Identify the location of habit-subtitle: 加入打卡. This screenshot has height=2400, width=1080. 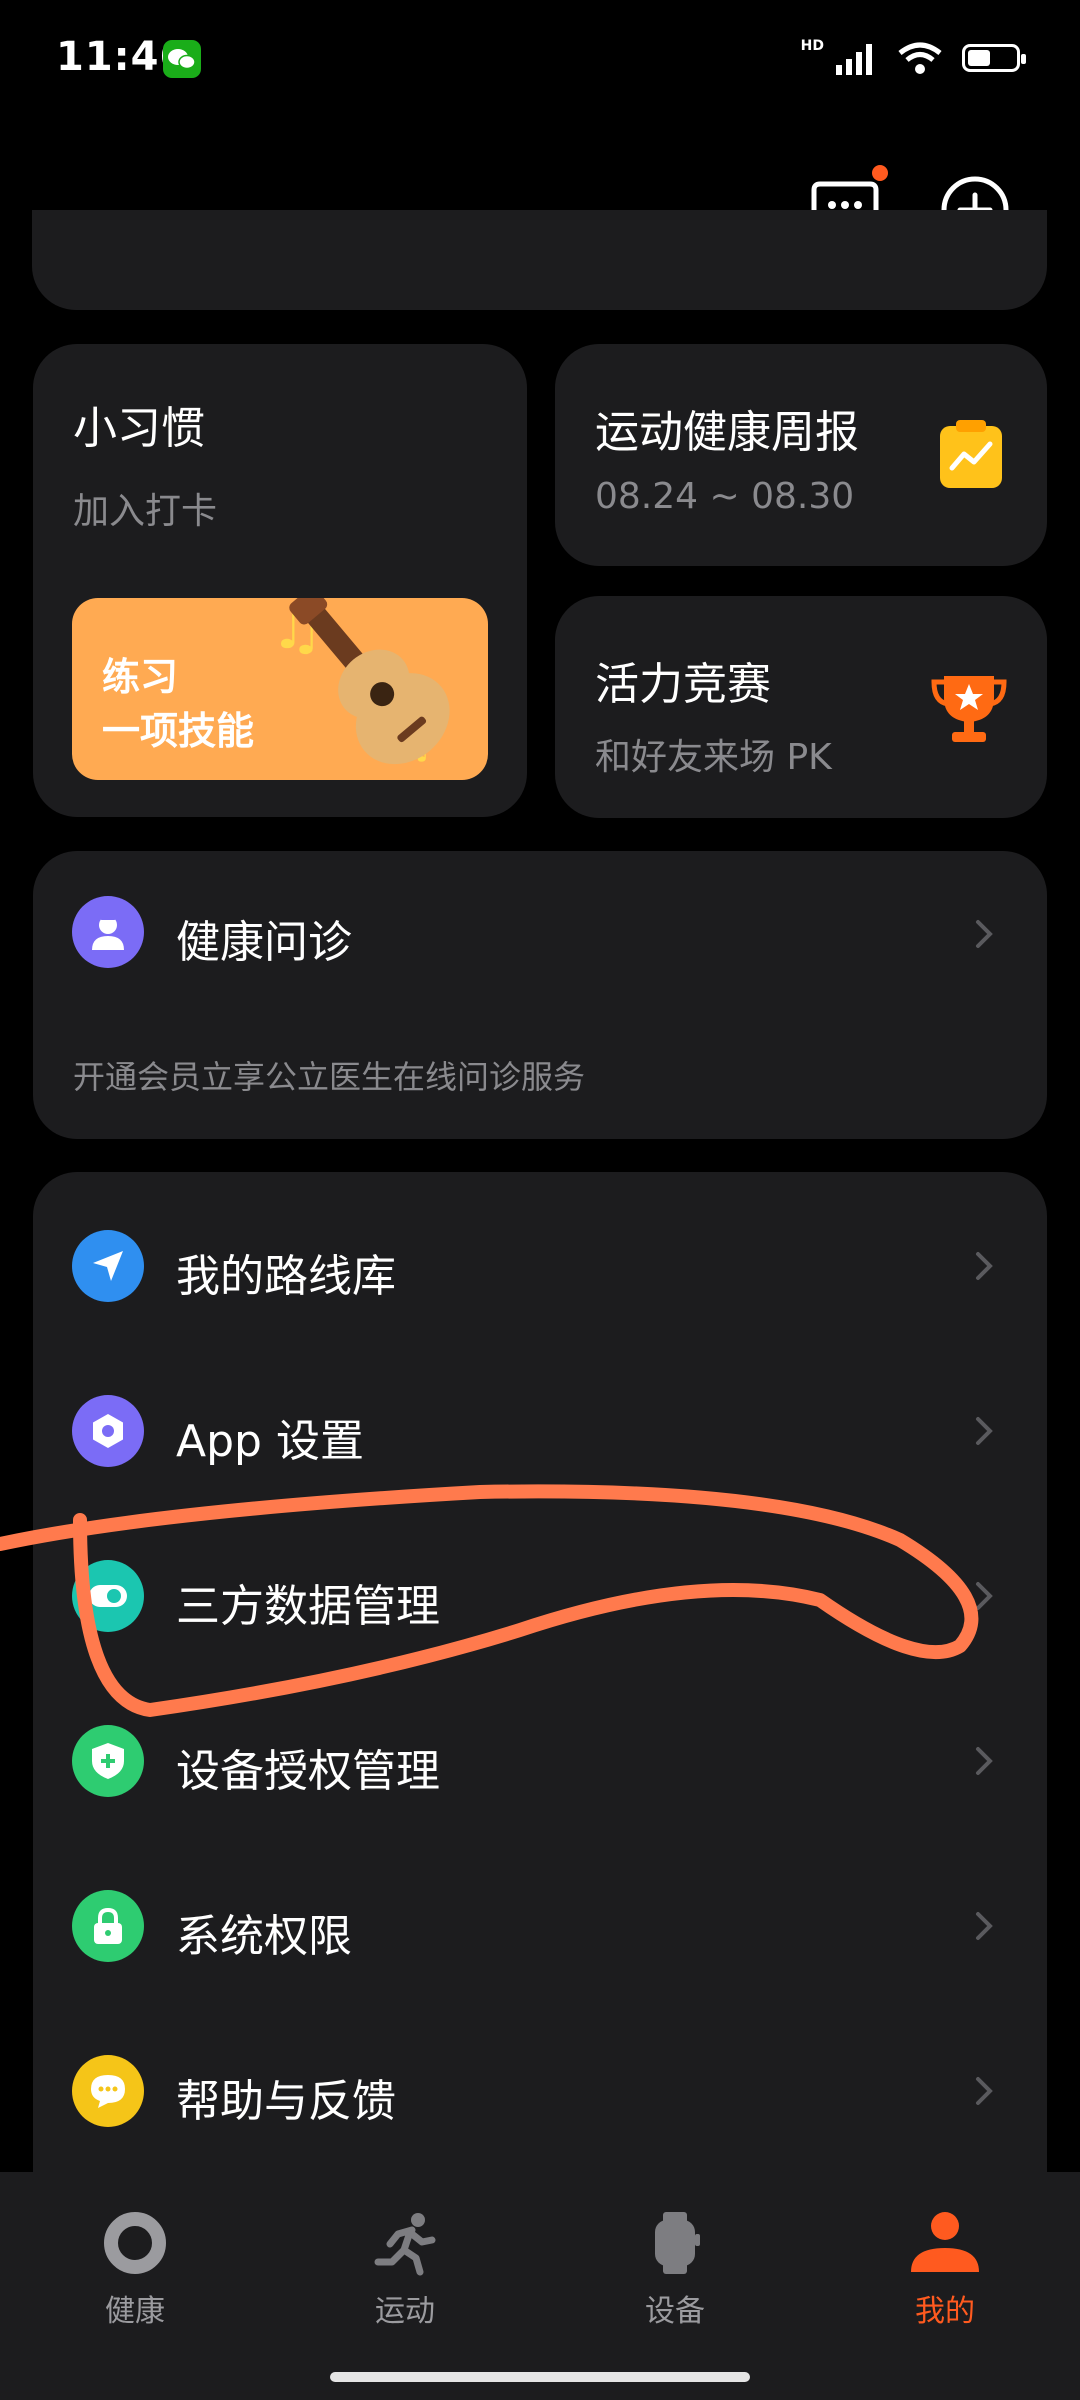
(145, 511).